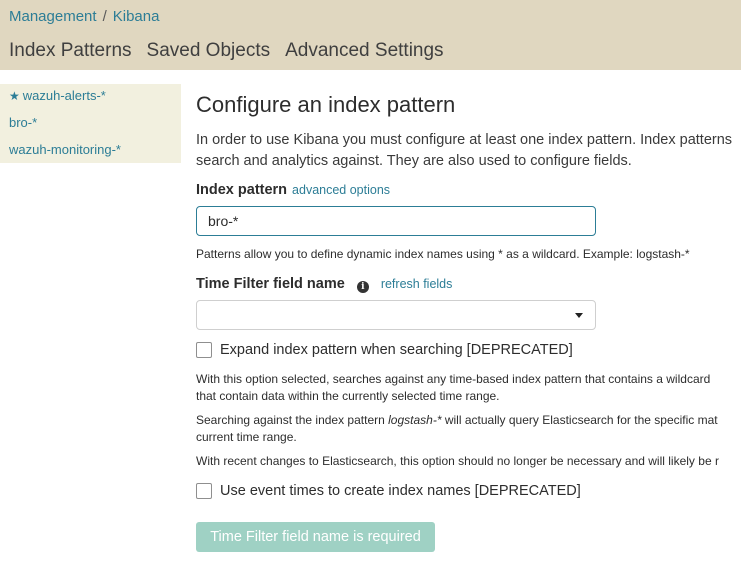 The height and width of the screenshot is (585, 741). What do you see at coordinates (204, 491) in the screenshot?
I see `event-times-checkbox` at bounding box center [204, 491].